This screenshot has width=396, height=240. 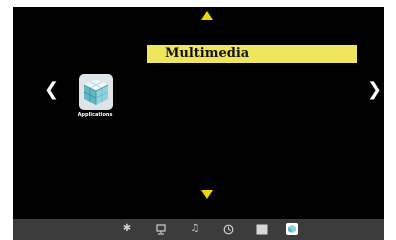 What do you see at coordinates (96, 92) in the screenshot?
I see `applications-cube-icon` at bounding box center [96, 92].